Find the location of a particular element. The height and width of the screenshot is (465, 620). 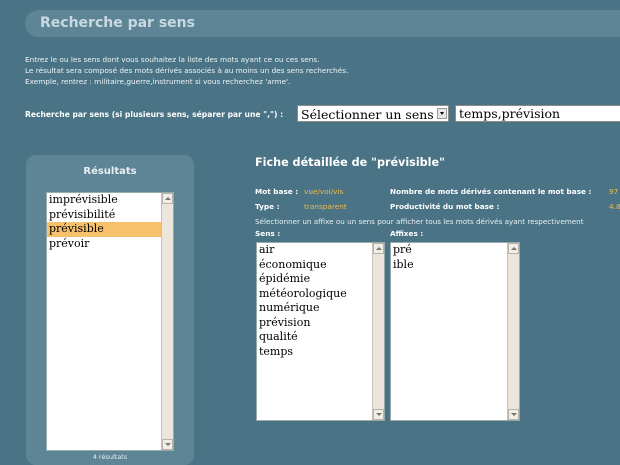

list-item: air is located at coordinates (320, 250).